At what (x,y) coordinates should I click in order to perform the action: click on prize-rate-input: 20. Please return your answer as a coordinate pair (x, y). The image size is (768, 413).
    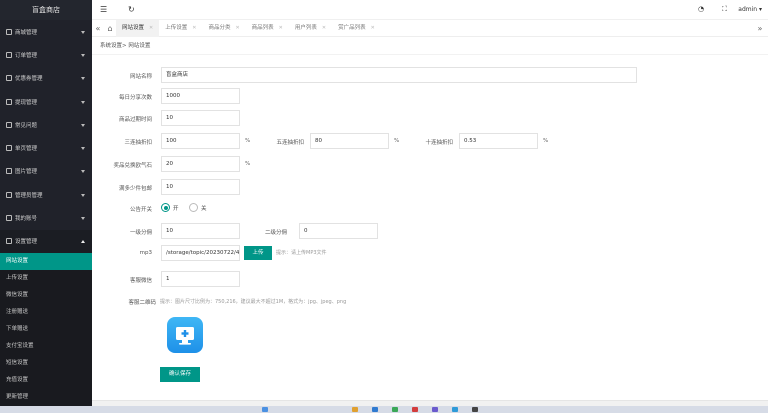
    Looking at the image, I should click on (200, 164).